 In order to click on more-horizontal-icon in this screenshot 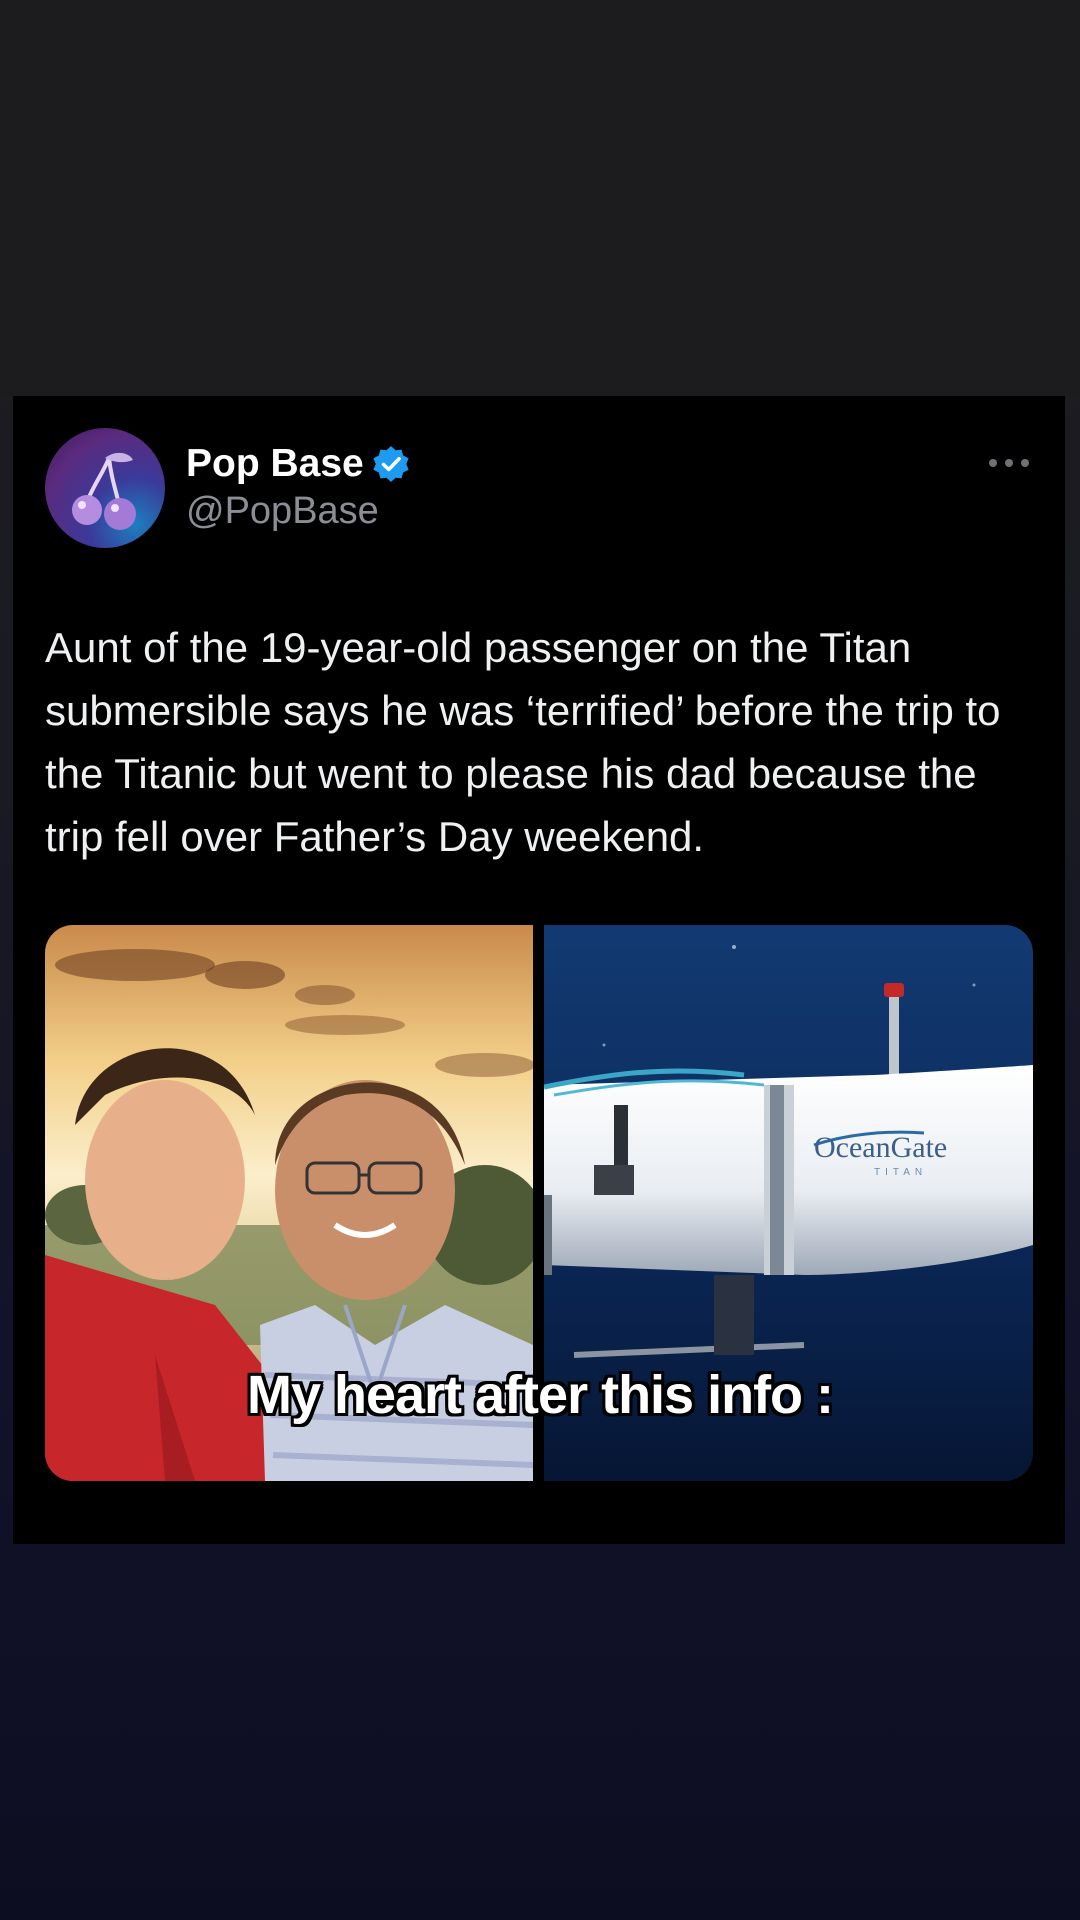, I will do `click(1009, 463)`.